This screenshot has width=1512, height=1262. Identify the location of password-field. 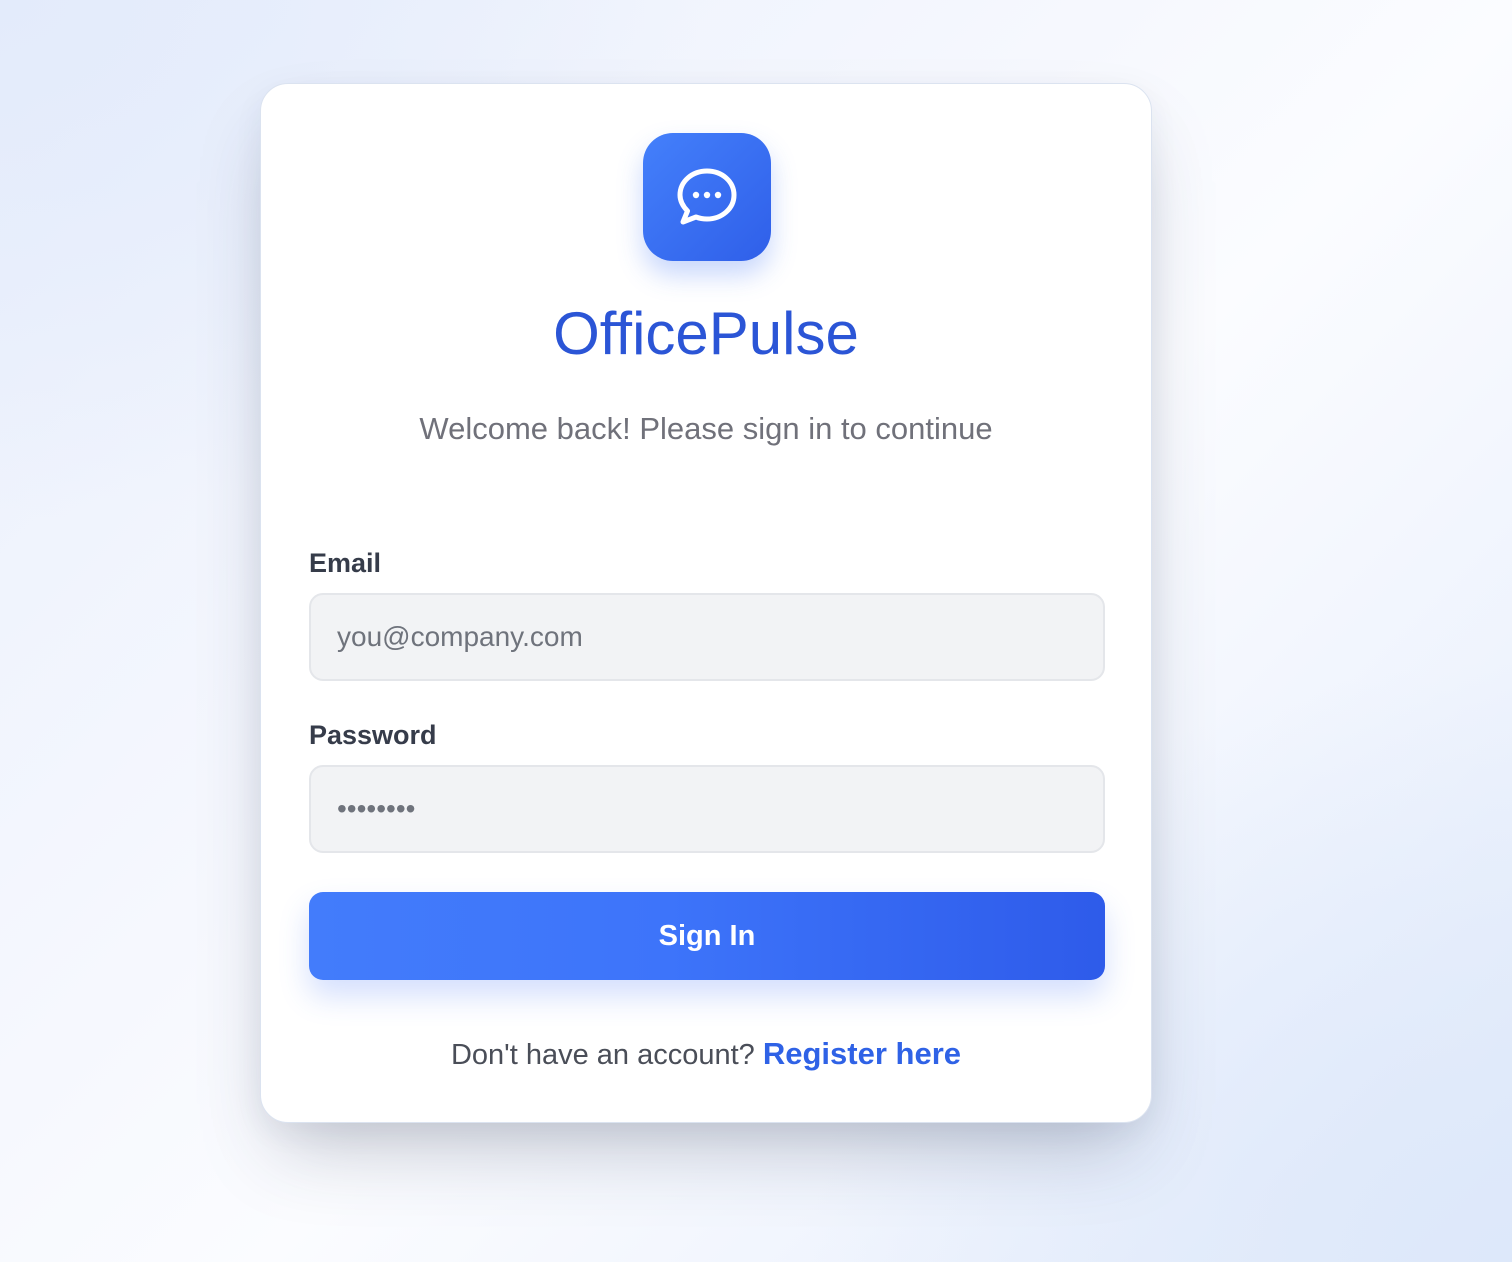
(707, 809).